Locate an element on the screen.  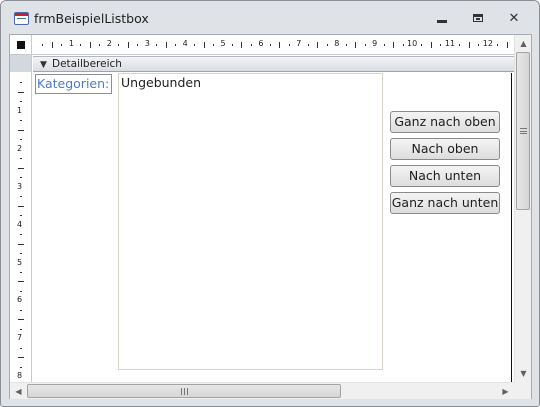
minimize-button is located at coordinates (442, 19).